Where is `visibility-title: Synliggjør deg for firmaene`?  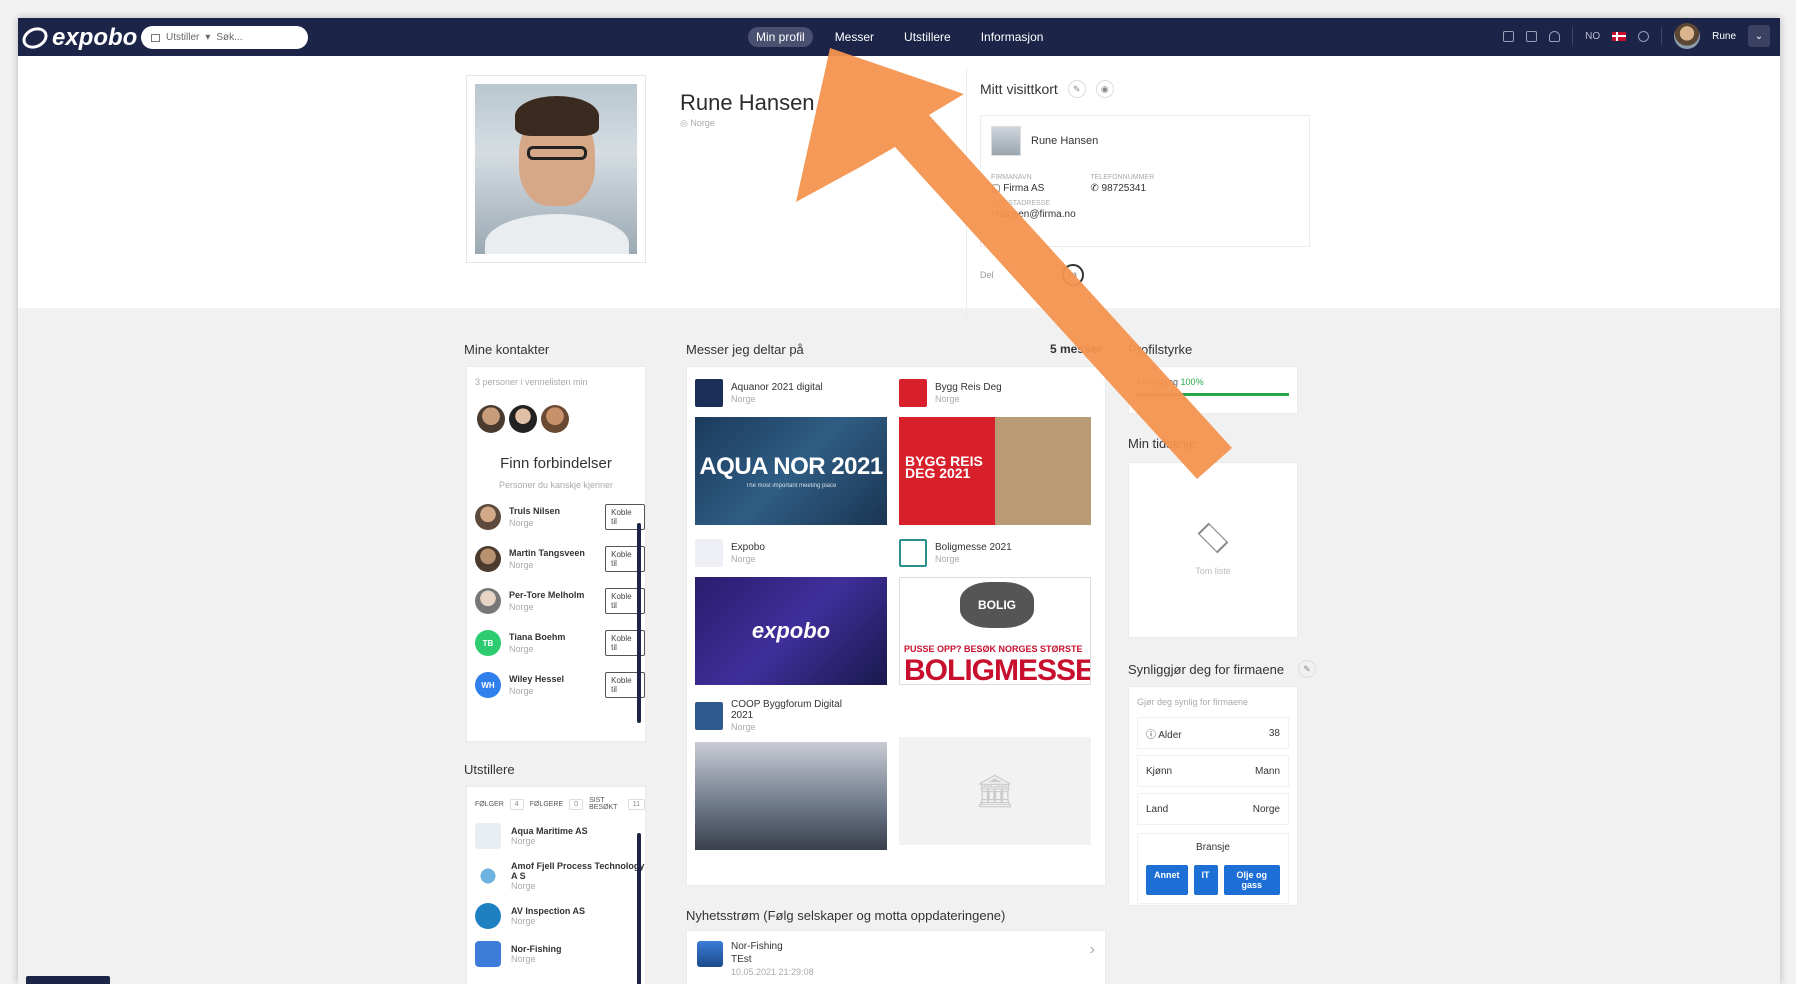 visibility-title: Synliggjør deg for firmaene is located at coordinates (1206, 669).